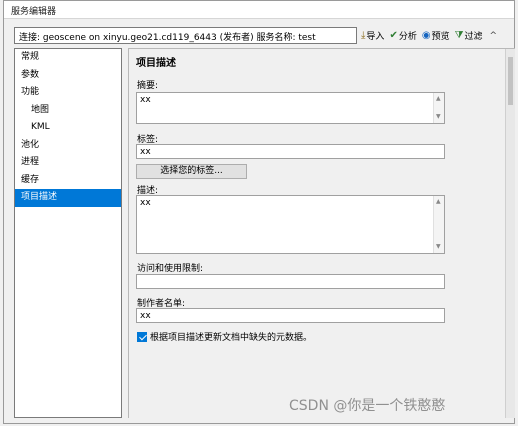 The width and height of the screenshot is (518, 426). I want to click on window-title: 服务编辑器, so click(34, 12).